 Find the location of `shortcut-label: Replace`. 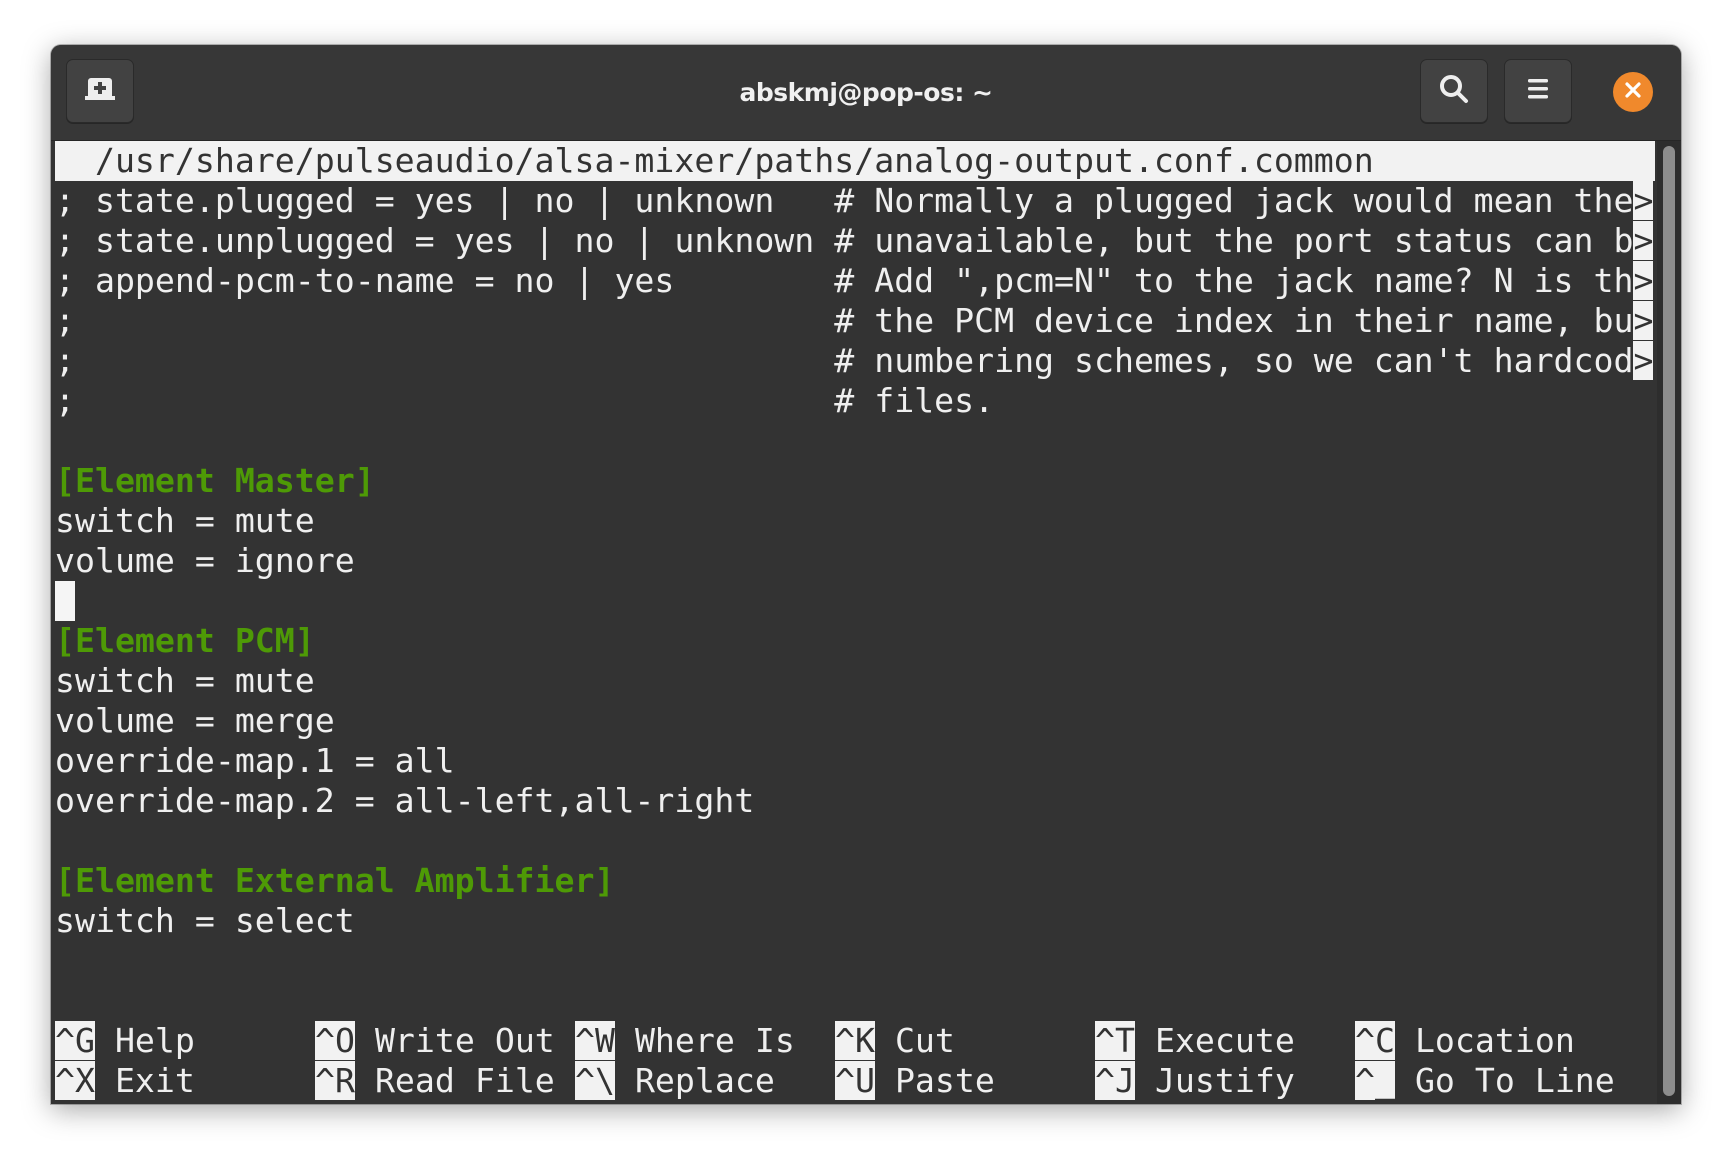

shortcut-label: Replace is located at coordinates (704, 1080).